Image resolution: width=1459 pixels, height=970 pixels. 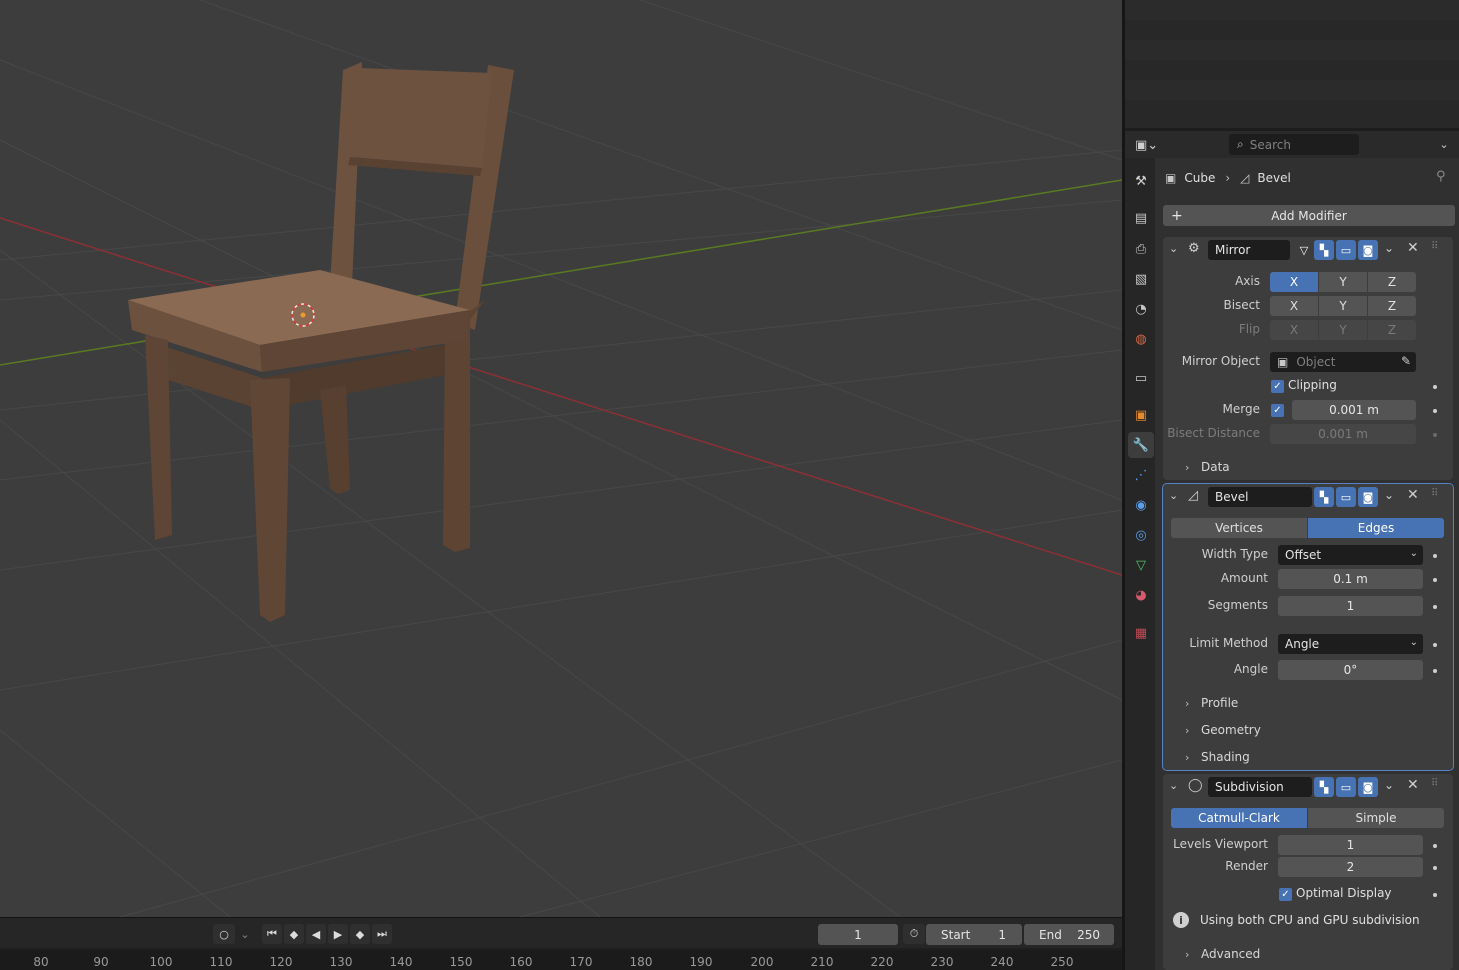 What do you see at coordinates (1350, 670) in the screenshot?
I see `angle-field: 0°` at bounding box center [1350, 670].